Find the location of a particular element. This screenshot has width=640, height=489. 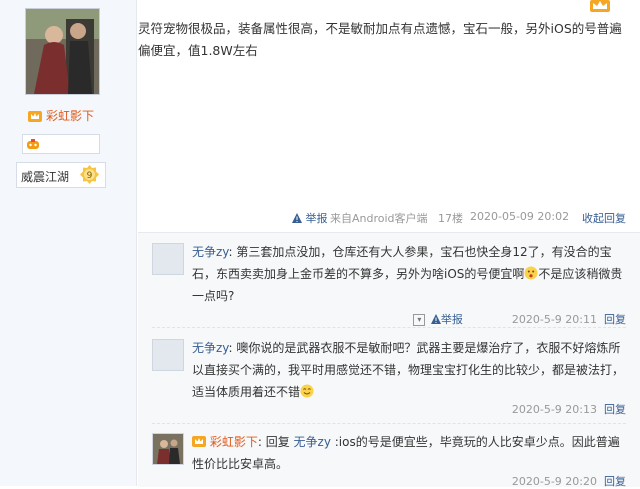

post-floor: 17楼 is located at coordinates (450, 218).